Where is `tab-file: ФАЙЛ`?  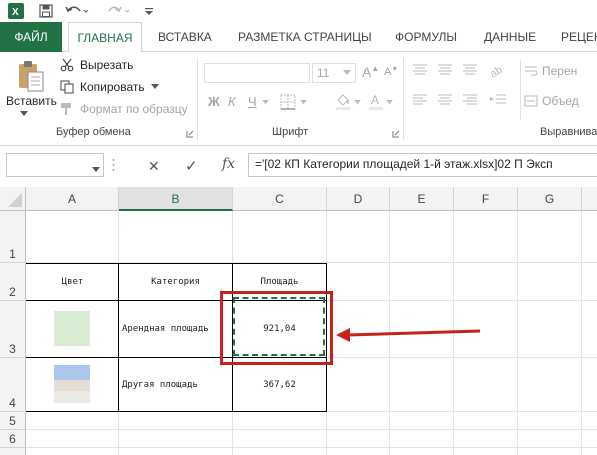
tab-file: ФАЙЛ is located at coordinates (31, 37).